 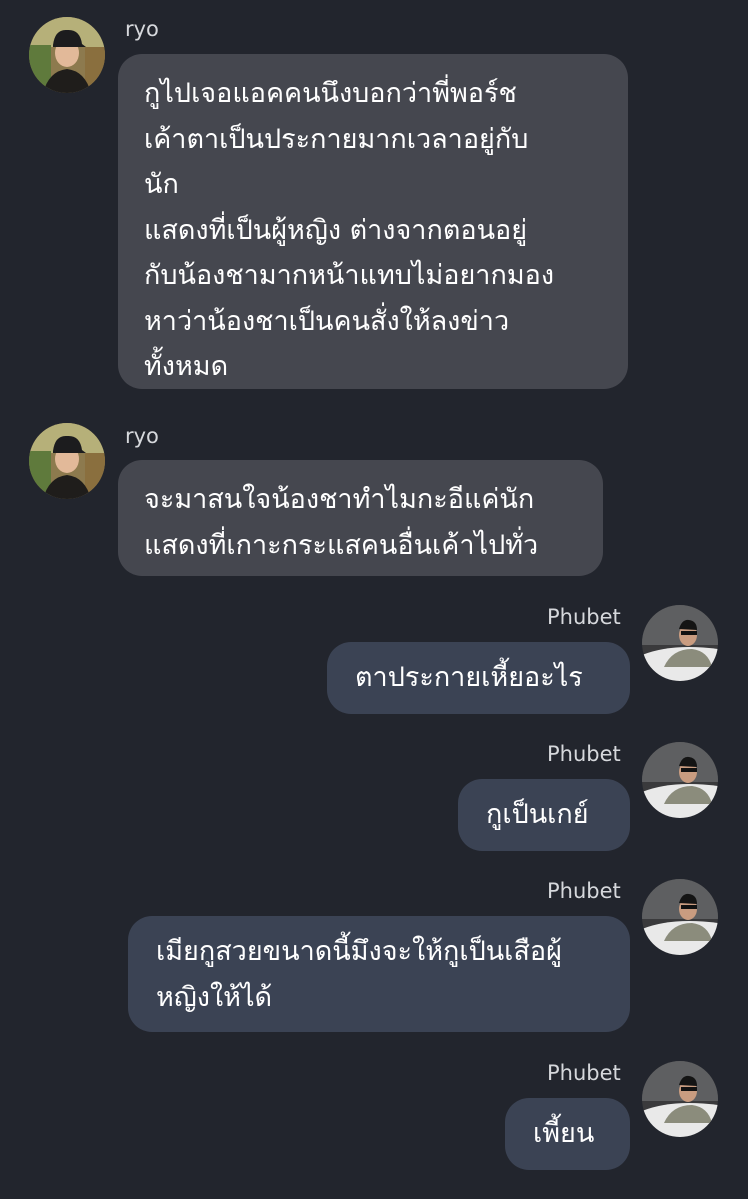 I want to click on message-bubble-outgoing: เพี้ยน, so click(x=567, y=1134).